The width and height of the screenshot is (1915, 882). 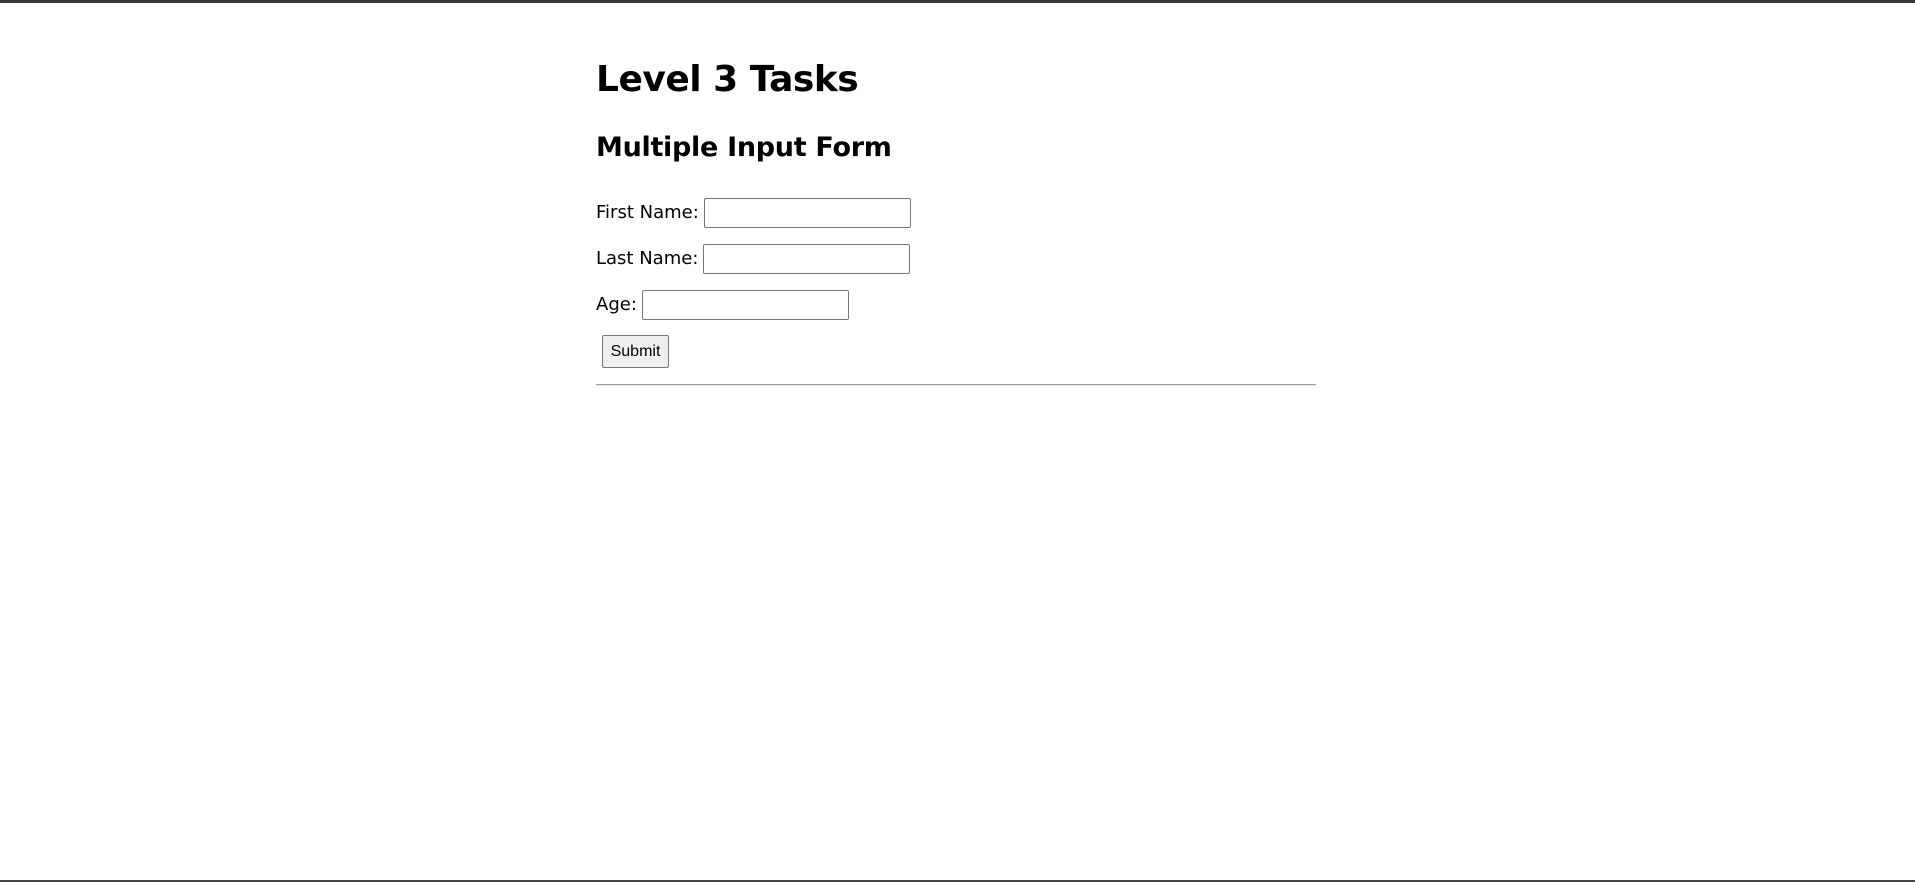 I want to click on page-title: Level 3 Tasks, so click(x=727, y=79).